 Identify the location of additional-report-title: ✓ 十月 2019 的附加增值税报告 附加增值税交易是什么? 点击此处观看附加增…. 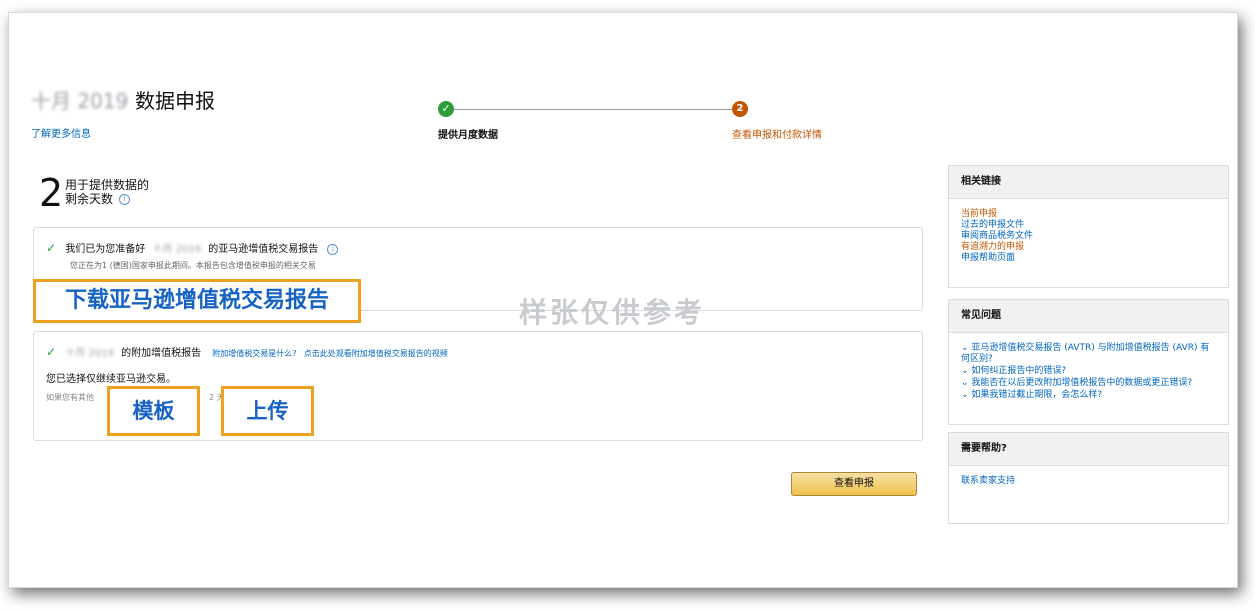
(247, 351).